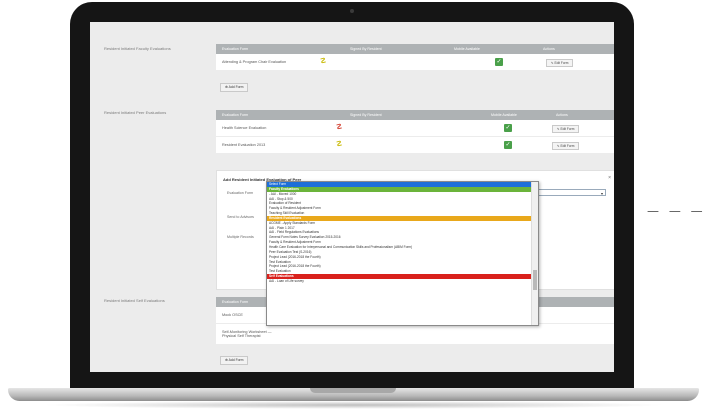 This screenshot has width=707, height=412. Describe the element at coordinates (240, 193) in the screenshot. I see `evaluation-form-label: Evaluation Form` at that location.